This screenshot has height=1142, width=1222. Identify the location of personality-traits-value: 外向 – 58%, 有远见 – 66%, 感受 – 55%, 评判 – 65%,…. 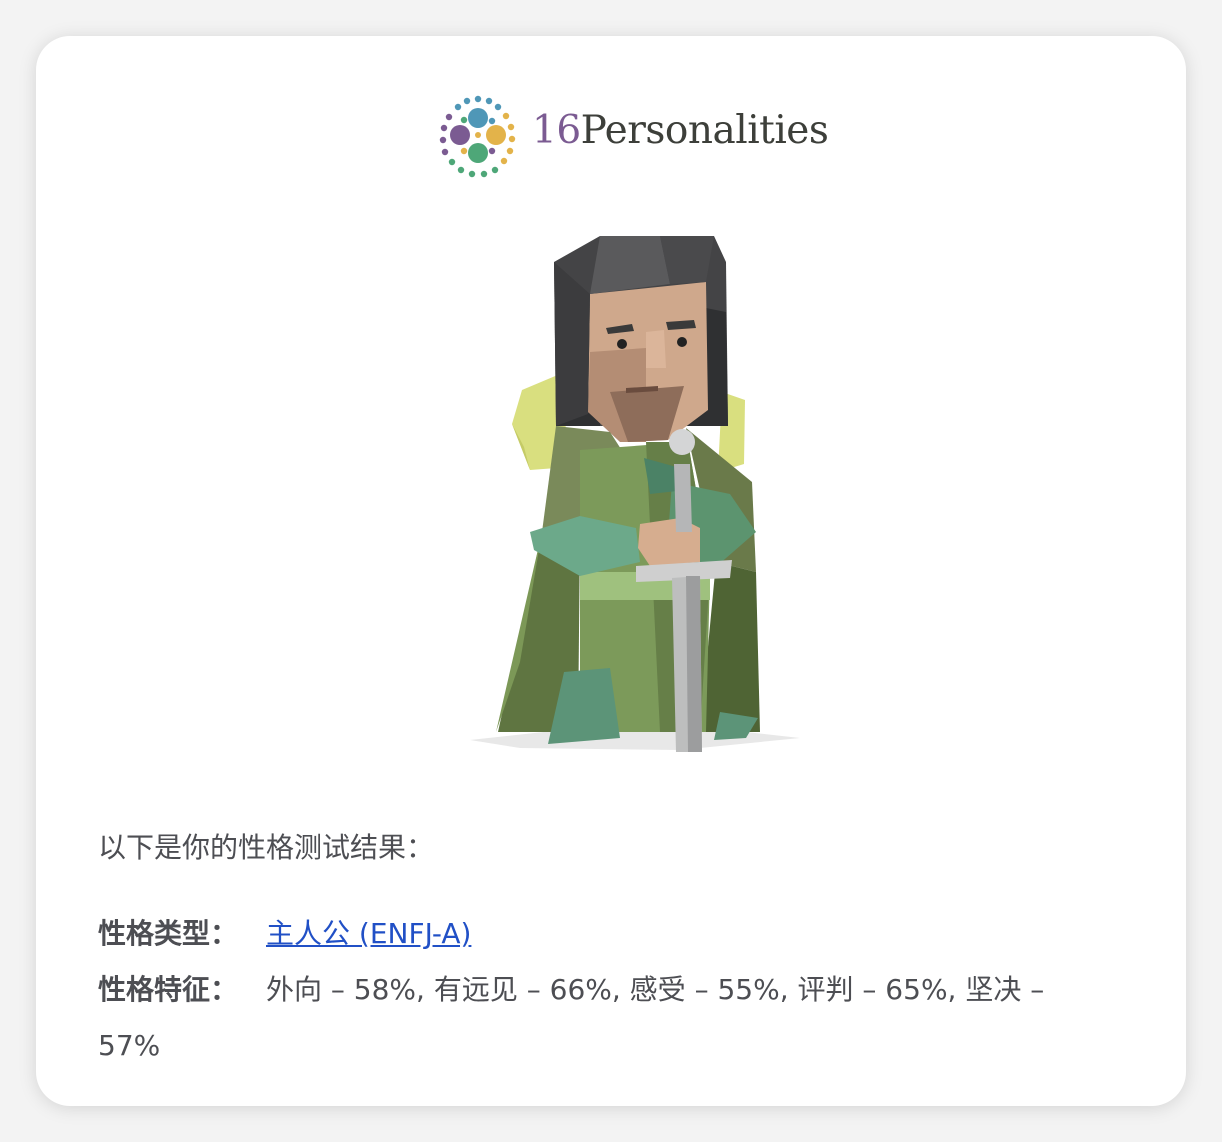
(655, 989).